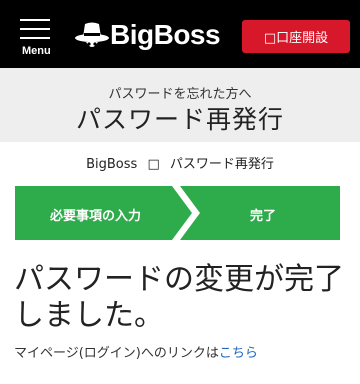 This screenshot has width=360, height=384. I want to click on open-account-button: □口座開設, so click(296, 36).